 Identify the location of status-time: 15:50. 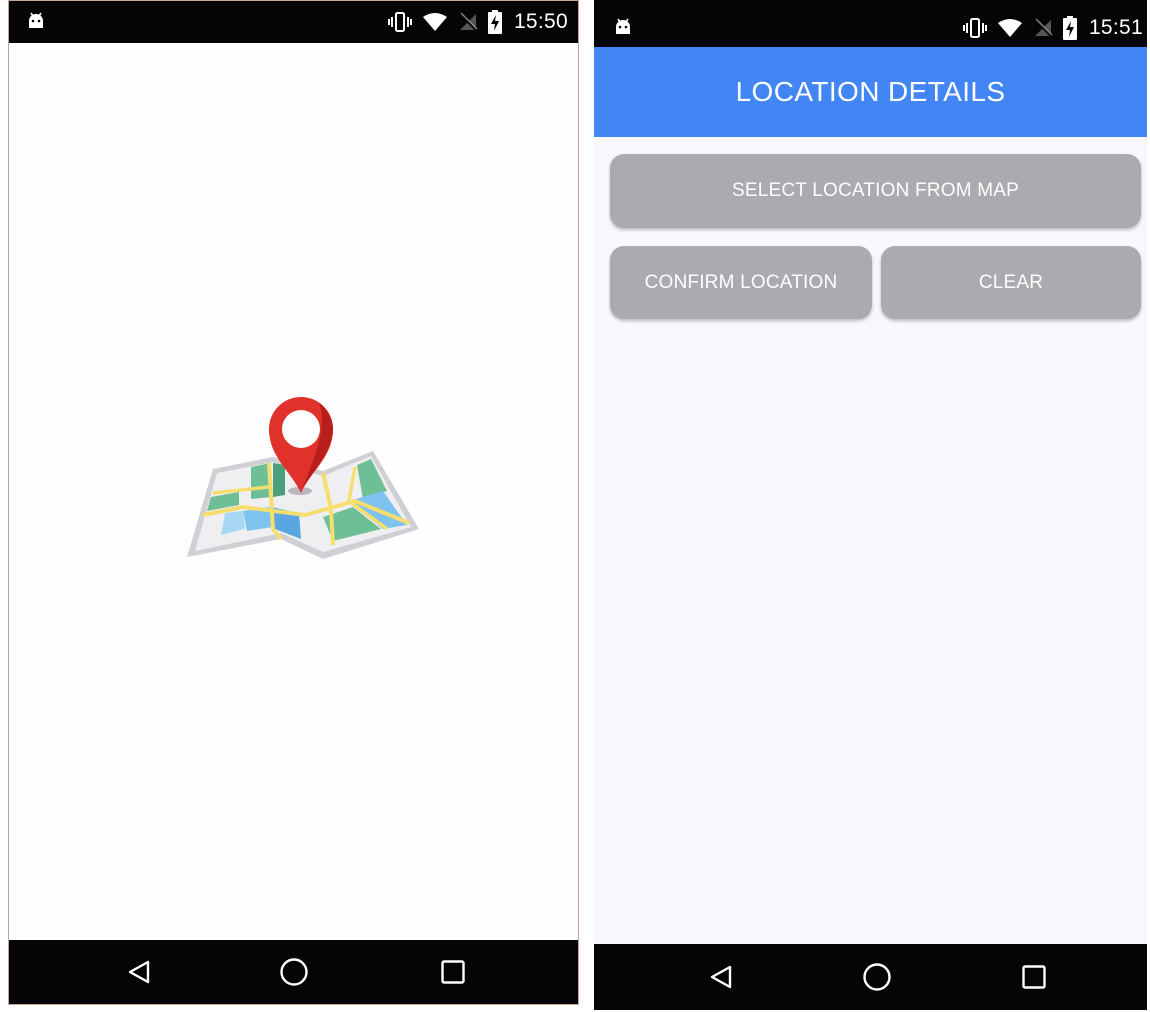
(540, 21).